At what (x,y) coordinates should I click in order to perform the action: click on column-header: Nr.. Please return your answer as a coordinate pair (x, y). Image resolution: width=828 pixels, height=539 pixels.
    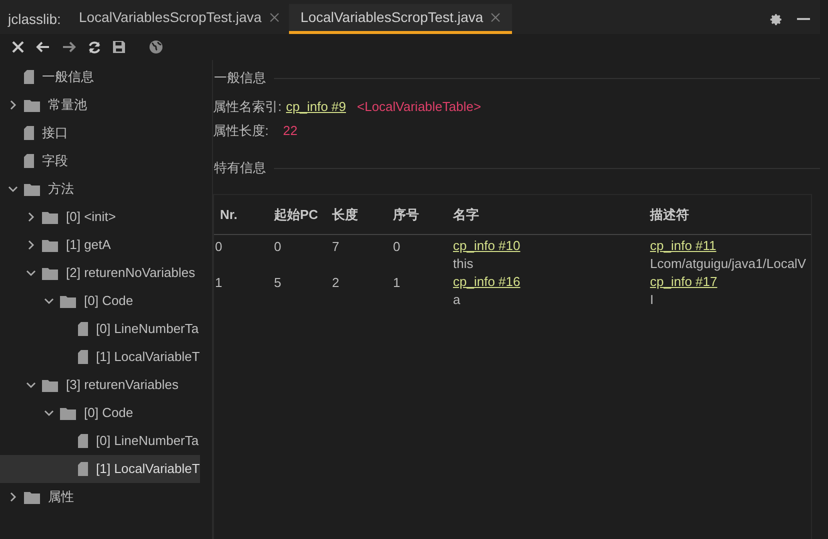
    Looking at the image, I should click on (228, 215).